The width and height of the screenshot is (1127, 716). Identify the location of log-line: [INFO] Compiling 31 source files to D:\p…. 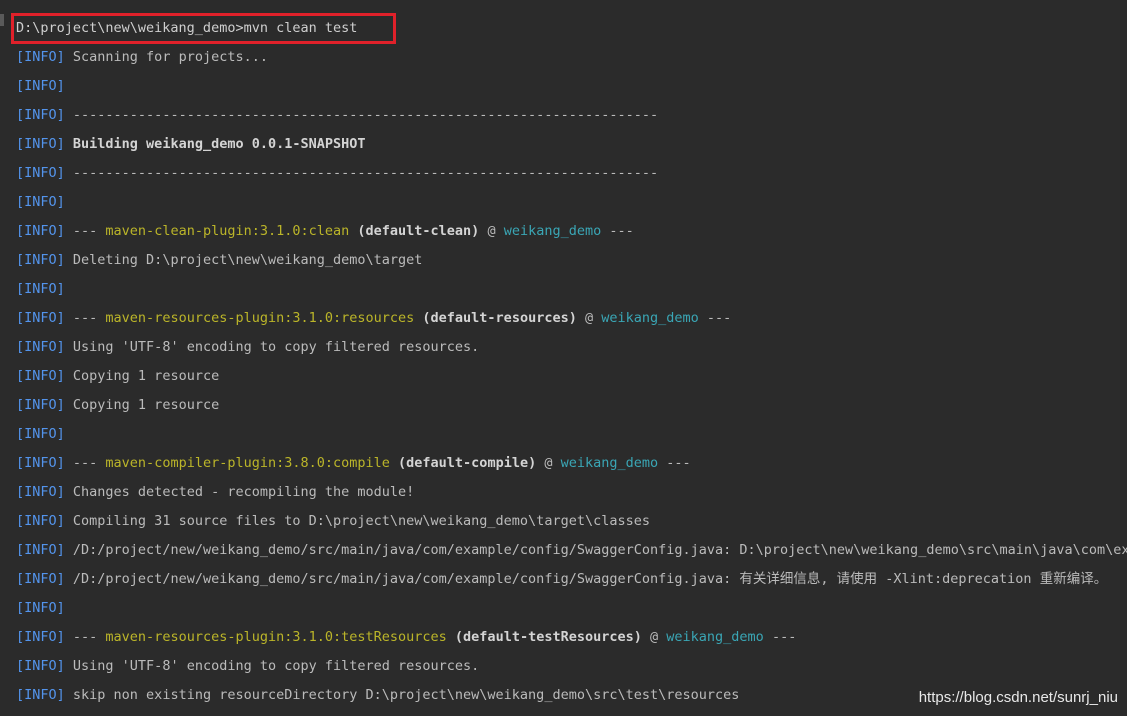
(571, 524).